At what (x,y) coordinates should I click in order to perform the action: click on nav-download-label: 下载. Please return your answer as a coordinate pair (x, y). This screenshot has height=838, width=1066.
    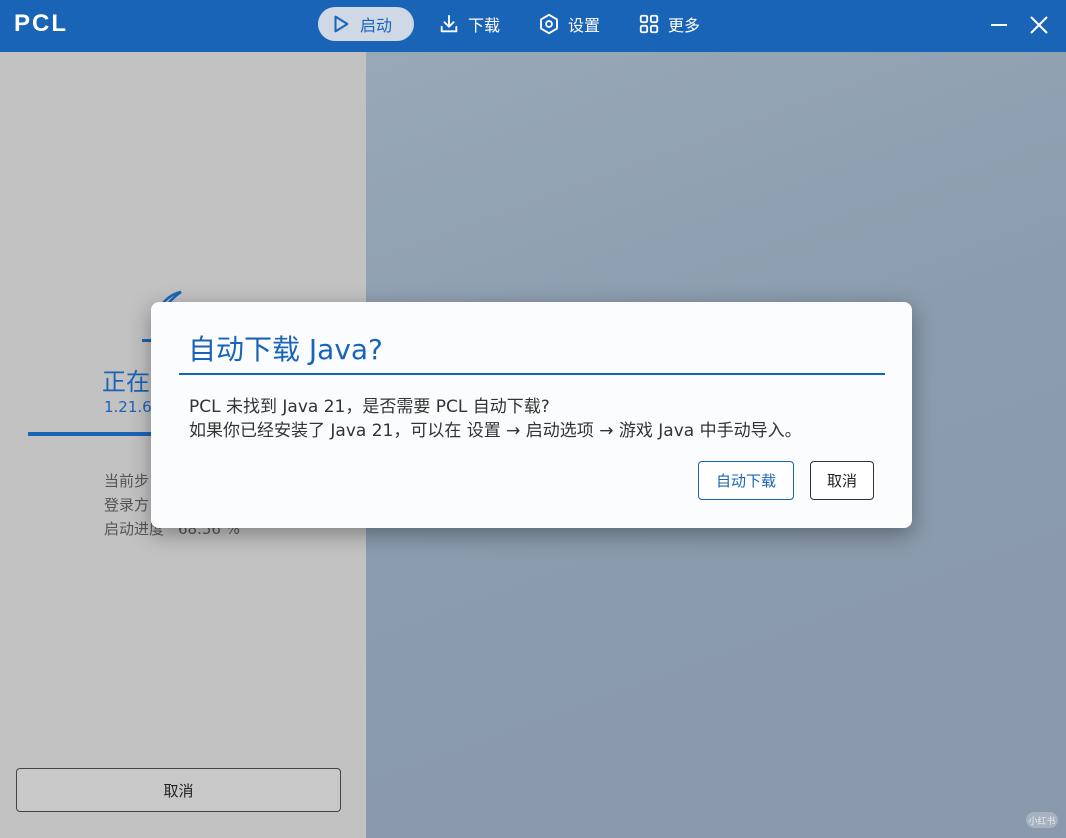
    Looking at the image, I should click on (484, 25).